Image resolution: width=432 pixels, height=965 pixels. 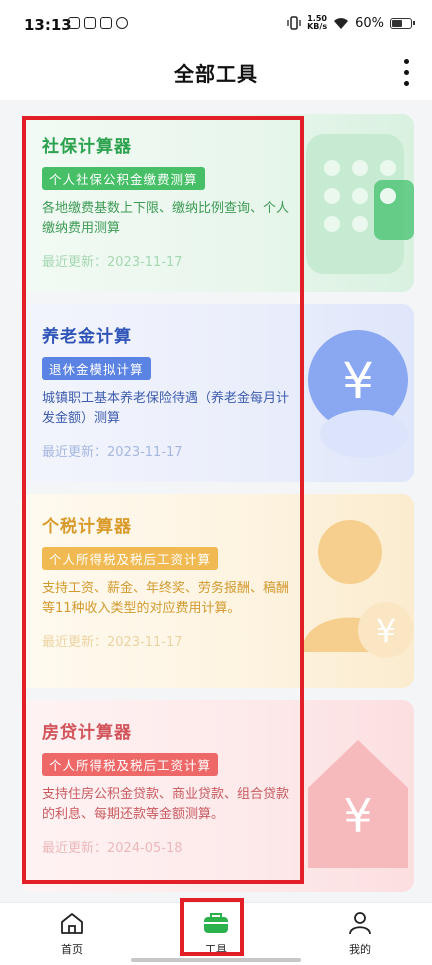 What do you see at coordinates (112, 848) in the screenshot?
I see `card-updated: 最近更新：2024-05-18` at bounding box center [112, 848].